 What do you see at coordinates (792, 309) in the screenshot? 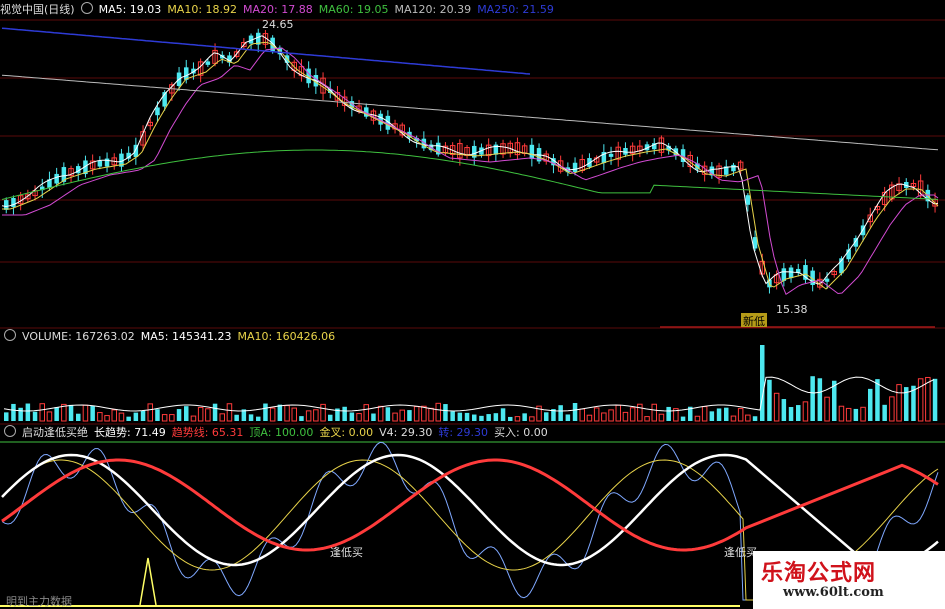
I see `low-price-label: 15.38` at bounding box center [792, 309].